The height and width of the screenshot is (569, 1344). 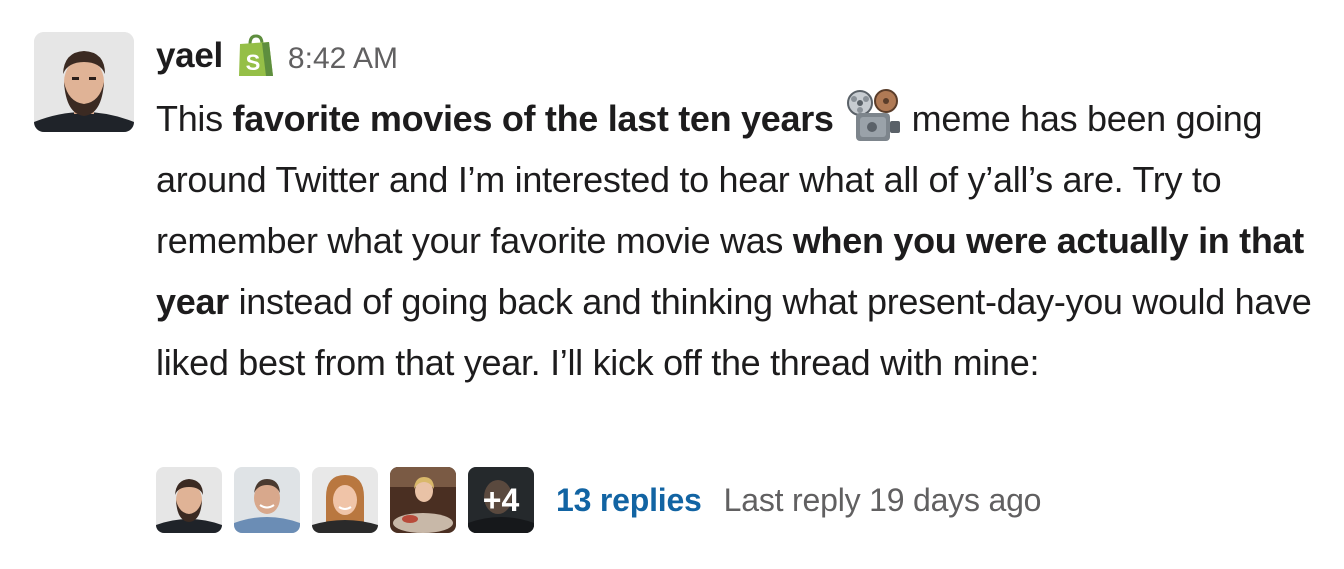 I want to click on sender-name: yael, so click(x=189, y=56).